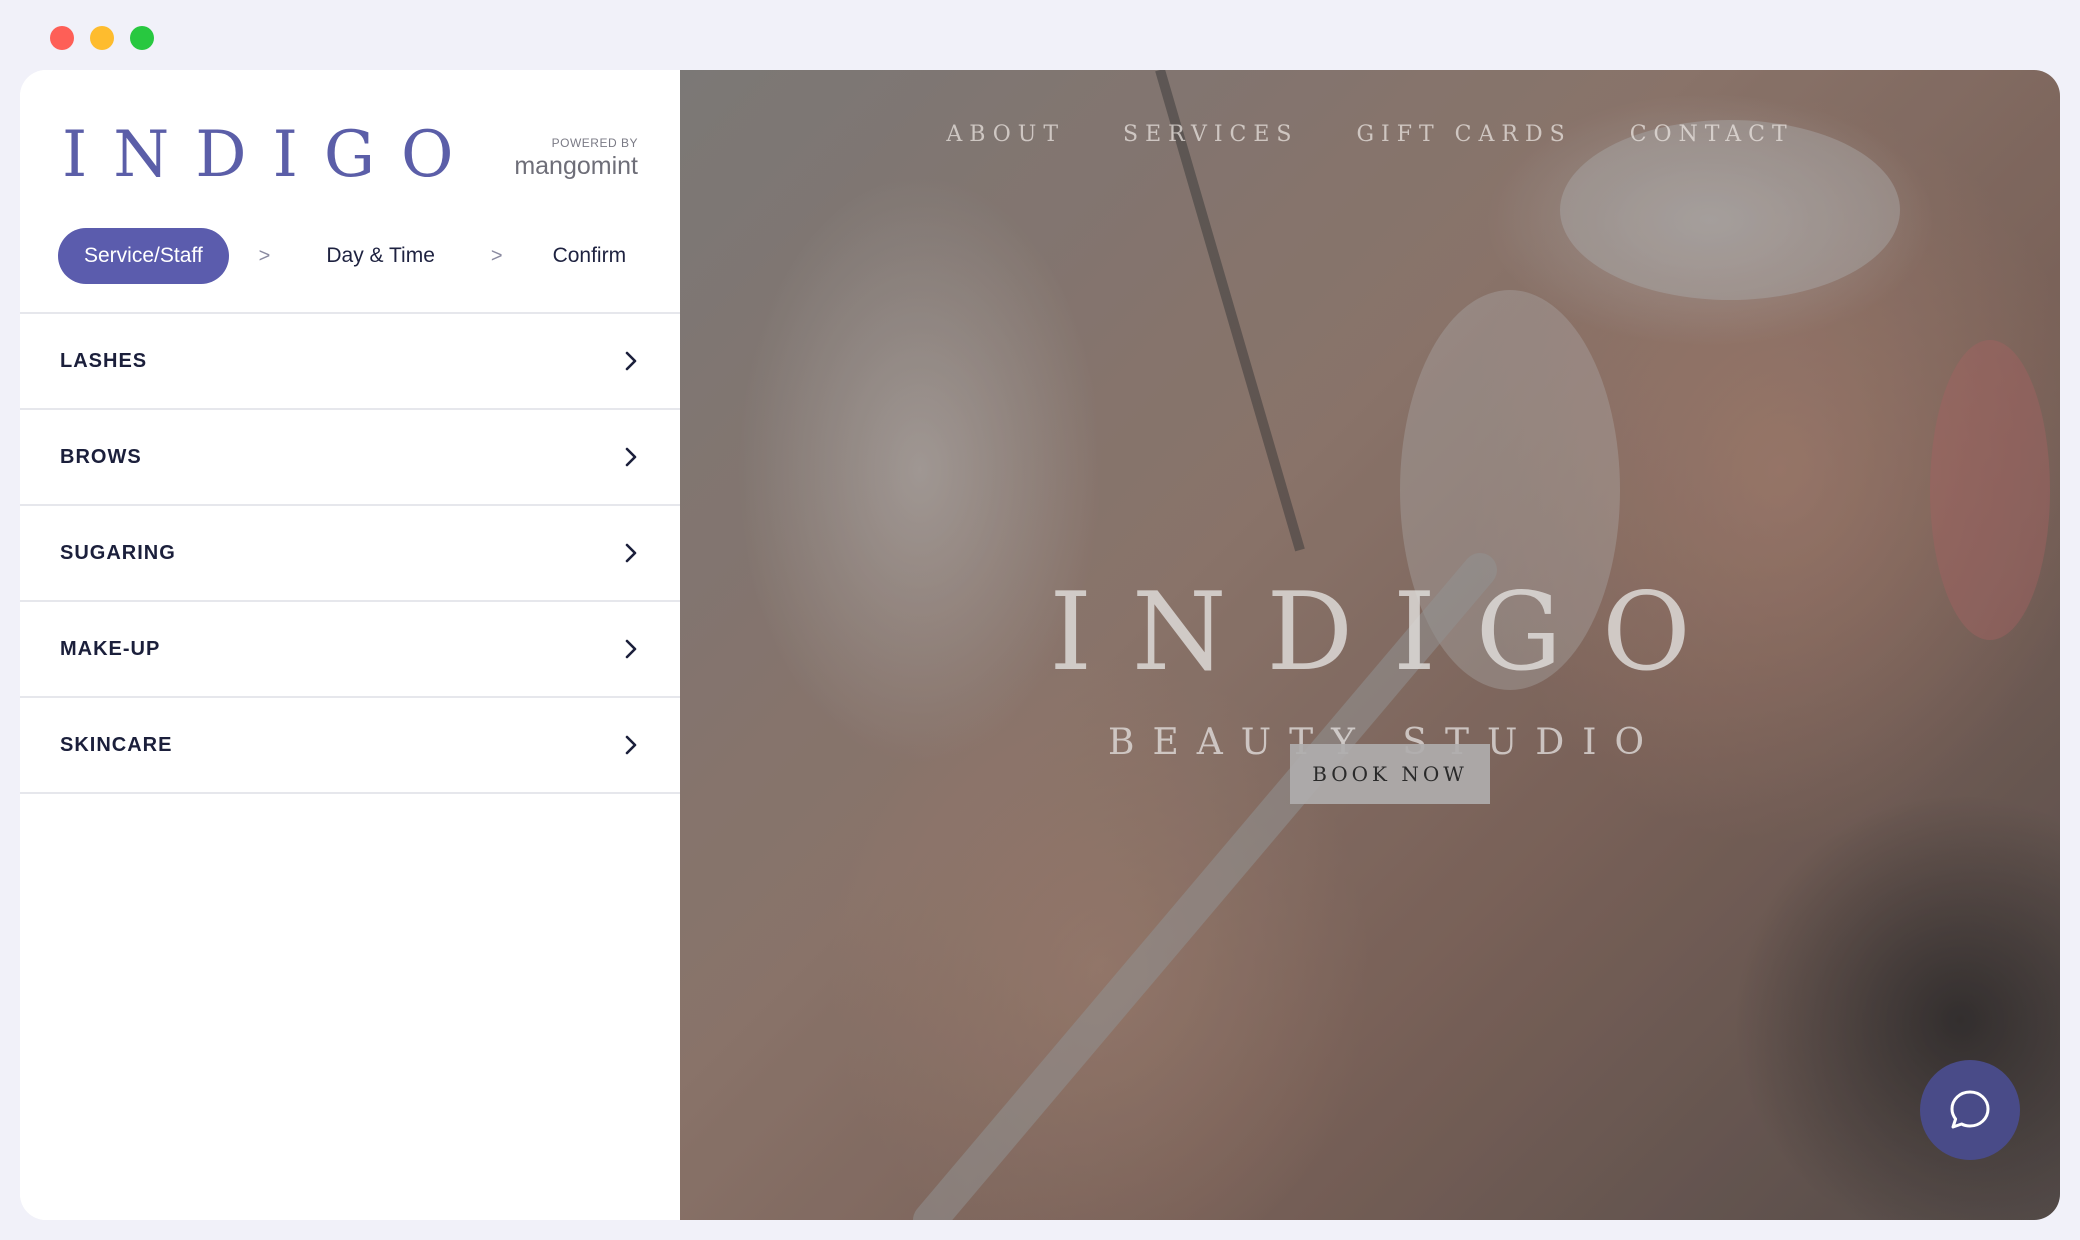 This screenshot has width=2080, height=1240. I want to click on category-label: BROWS, so click(101, 456).